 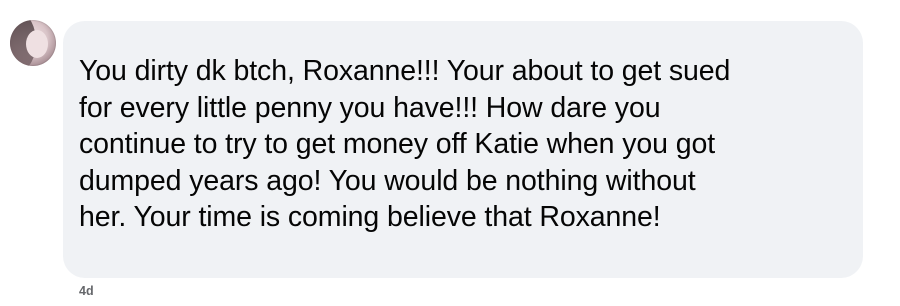 What do you see at coordinates (37, 44) in the screenshot?
I see `avatar-face` at bounding box center [37, 44].